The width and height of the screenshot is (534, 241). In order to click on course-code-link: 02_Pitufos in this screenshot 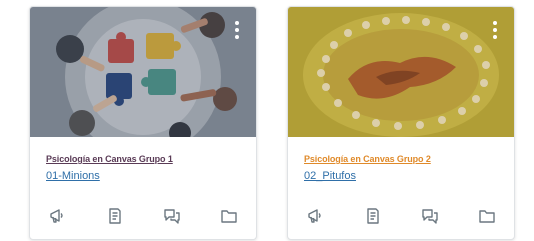, I will do `click(401, 176)`.